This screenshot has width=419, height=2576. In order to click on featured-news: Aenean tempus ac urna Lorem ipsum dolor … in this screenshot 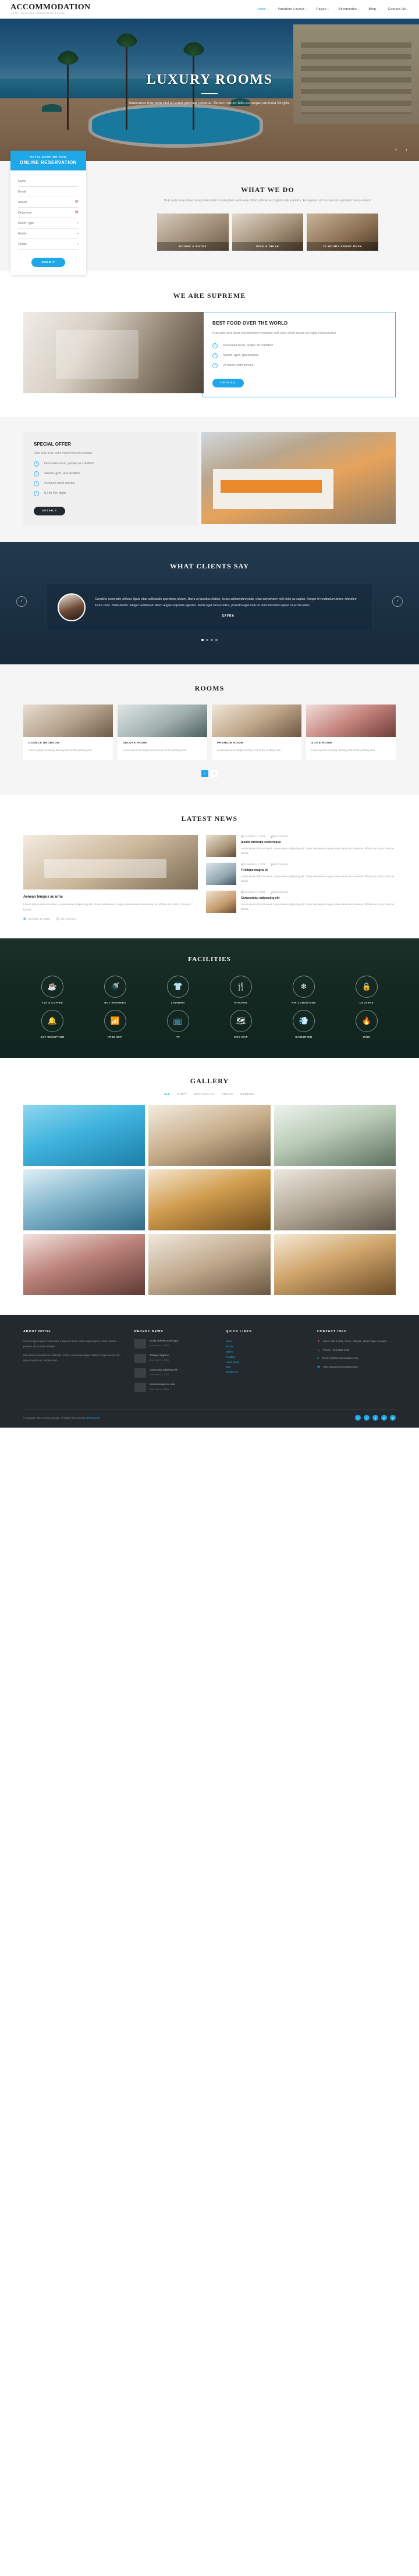, I will do `click(110, 878)`.